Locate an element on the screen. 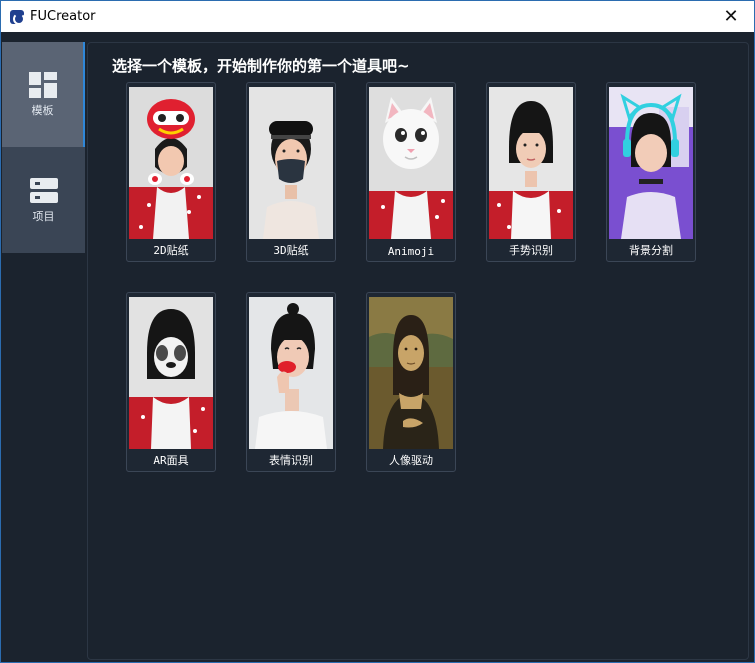  sidebar-item-projects: 项目 is located at coordinates (43, 200).